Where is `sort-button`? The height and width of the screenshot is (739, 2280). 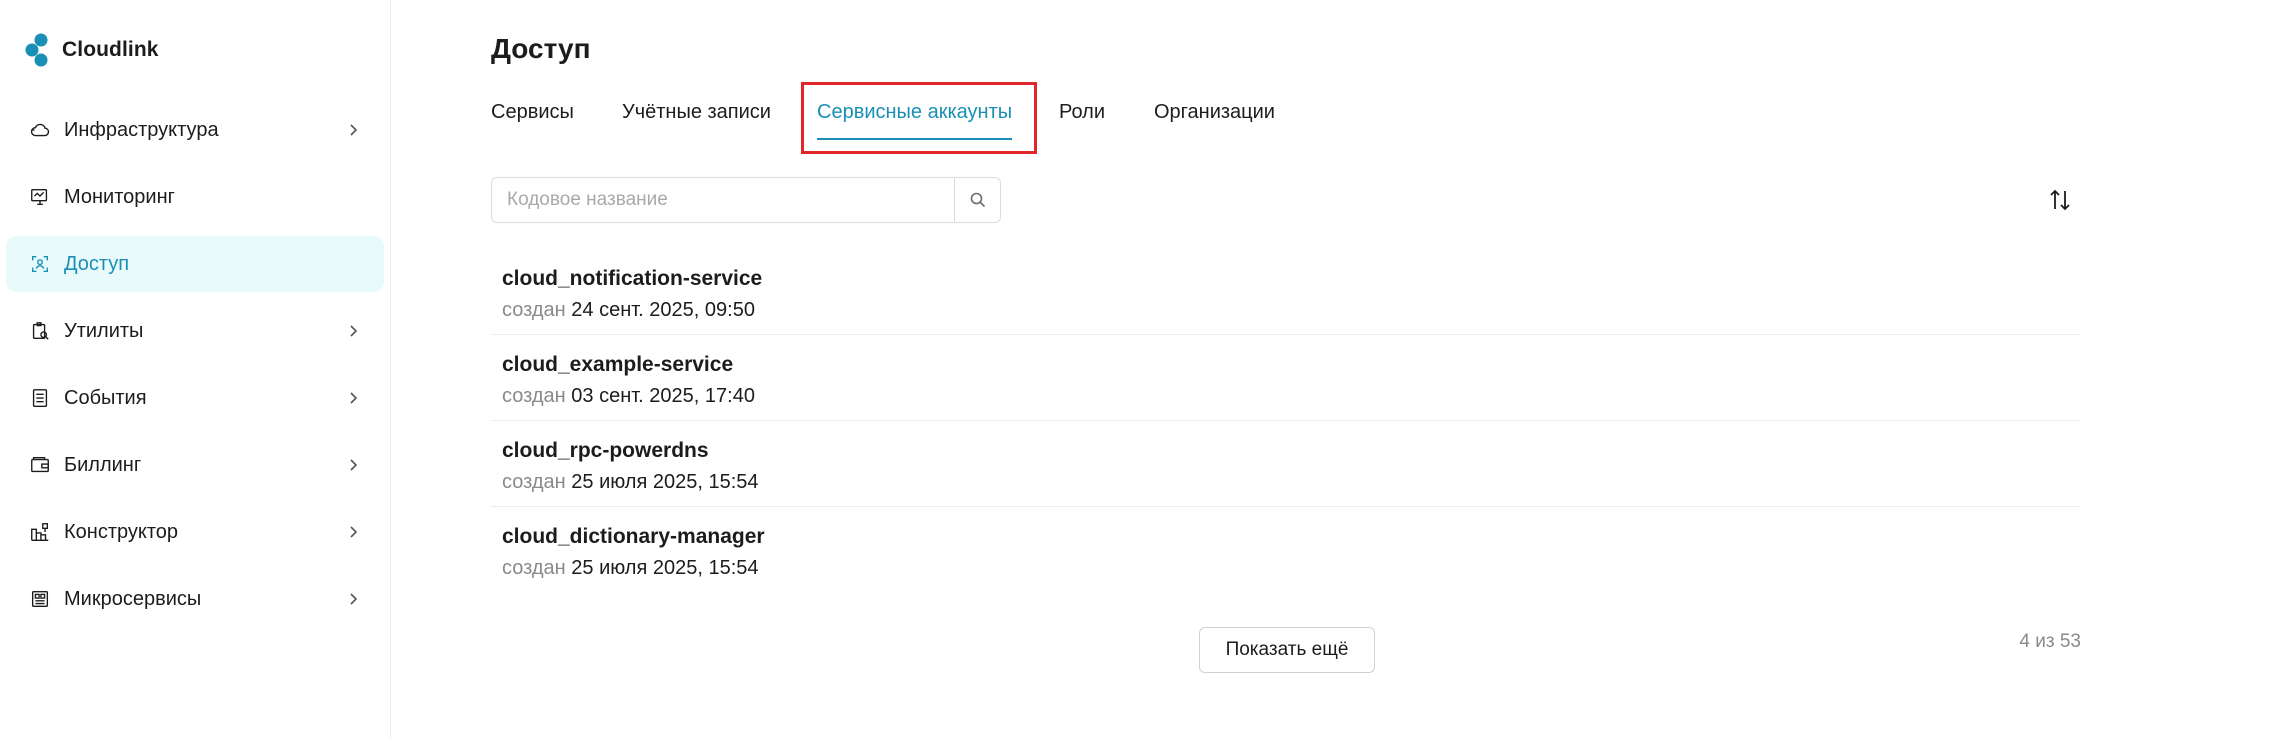
sort-button is located at coordinates (2060, 200).